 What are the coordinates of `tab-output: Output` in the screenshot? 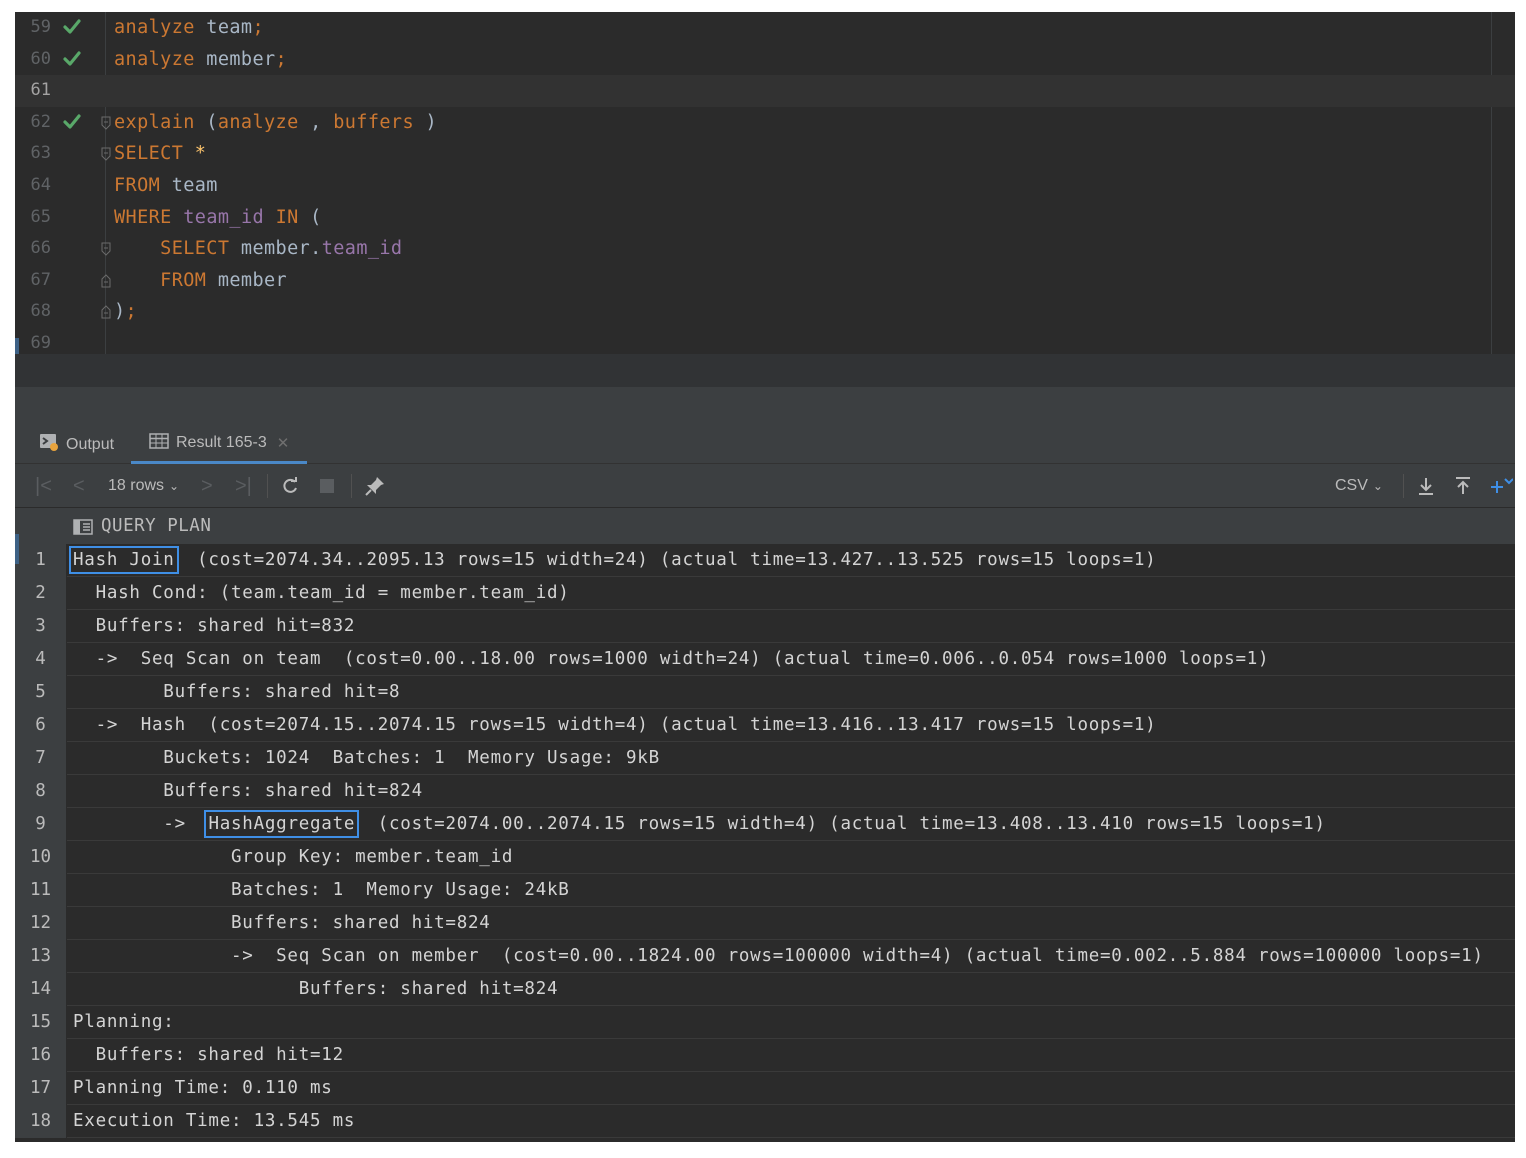 It's located at (76, 444).